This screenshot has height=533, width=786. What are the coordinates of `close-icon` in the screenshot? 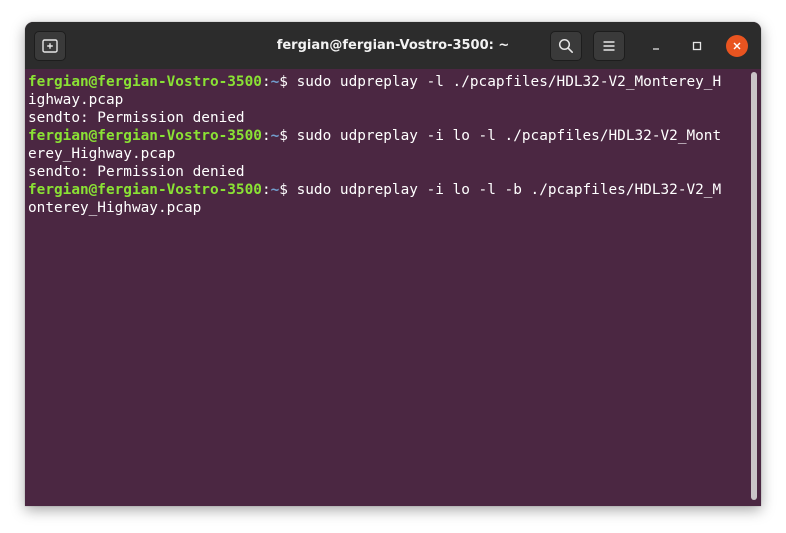 It's located at (737, 46).